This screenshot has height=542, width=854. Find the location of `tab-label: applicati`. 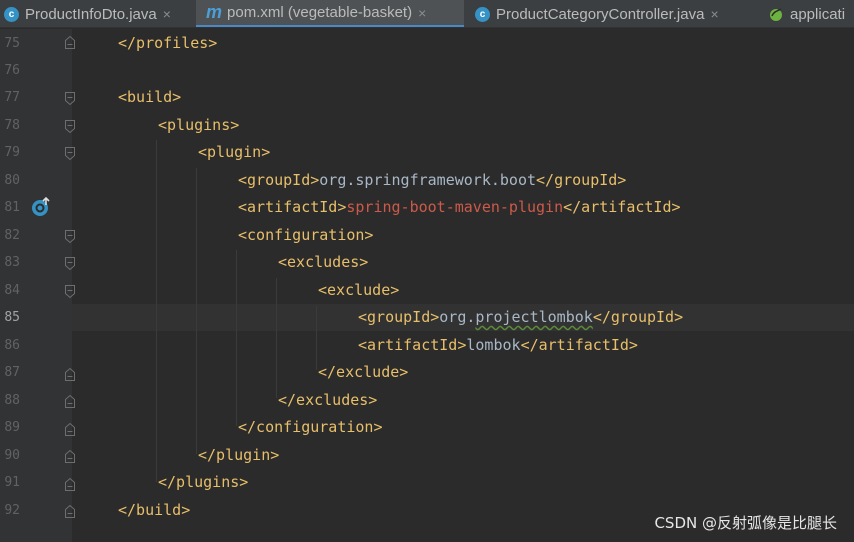

tab-label: applicati is located at coordinates (818, 14).